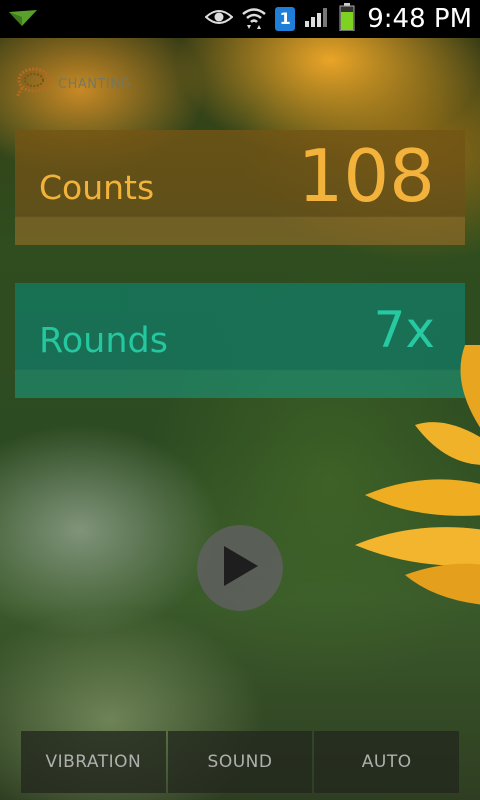 The height and width of the screenshot is (800, 480). Describe the element at coordinates (97, 187) in the screenshot. I see `counts-label: Counts` at that location.